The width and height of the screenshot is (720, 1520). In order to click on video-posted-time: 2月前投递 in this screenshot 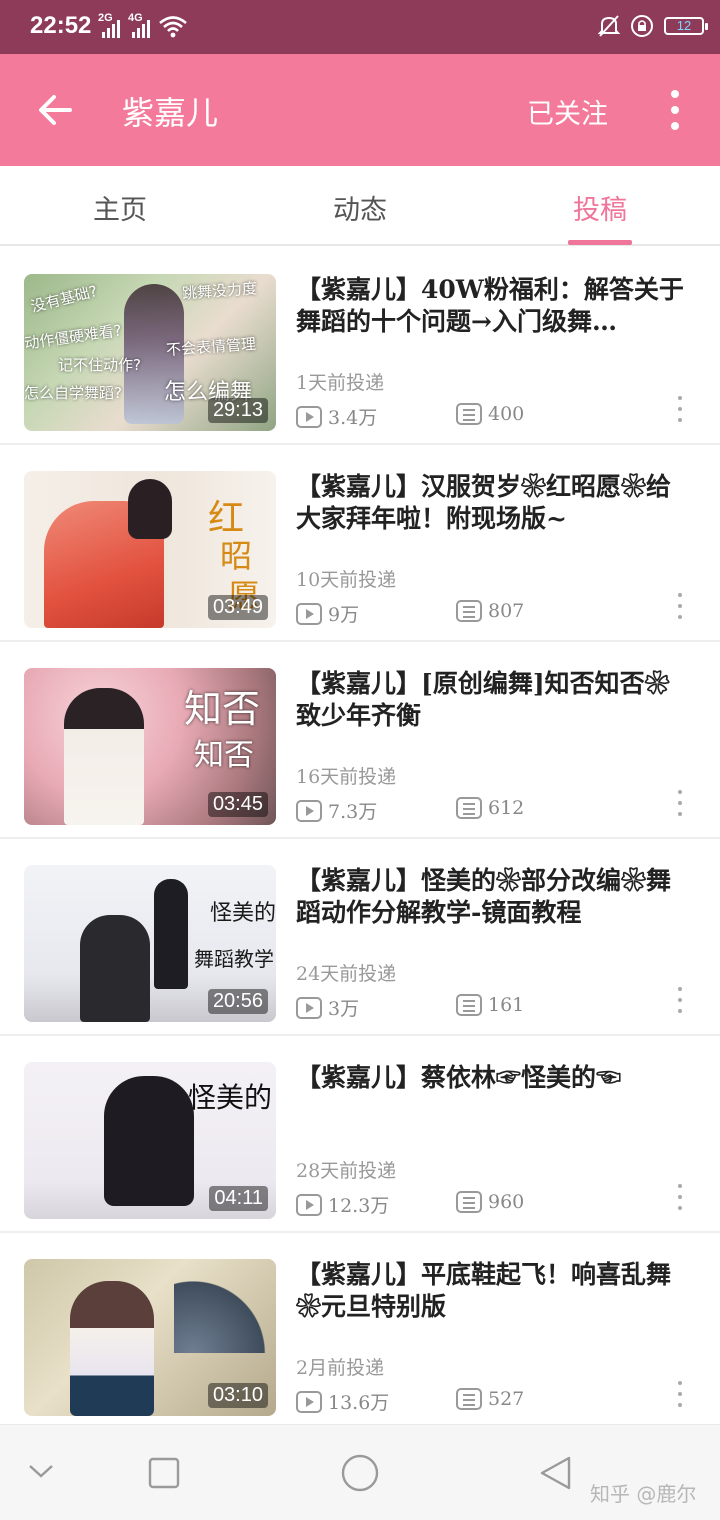, I will do `click(340, 1368)`.